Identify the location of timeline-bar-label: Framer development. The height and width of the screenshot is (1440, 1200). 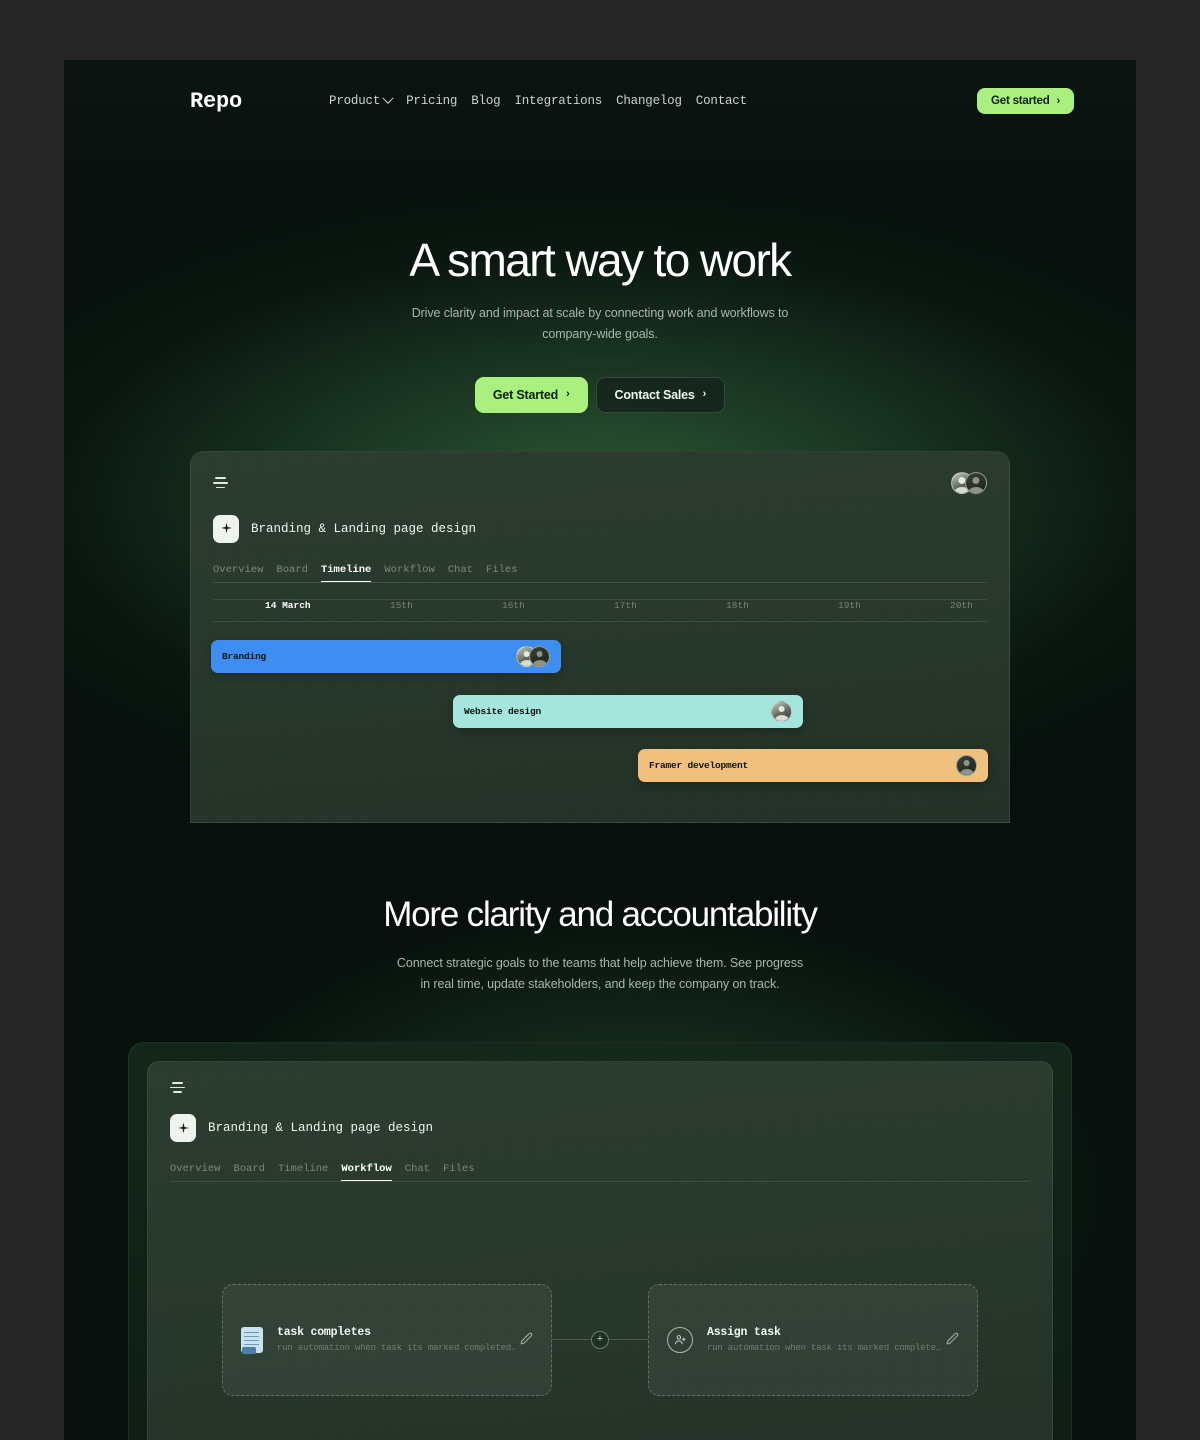
(699, 765).